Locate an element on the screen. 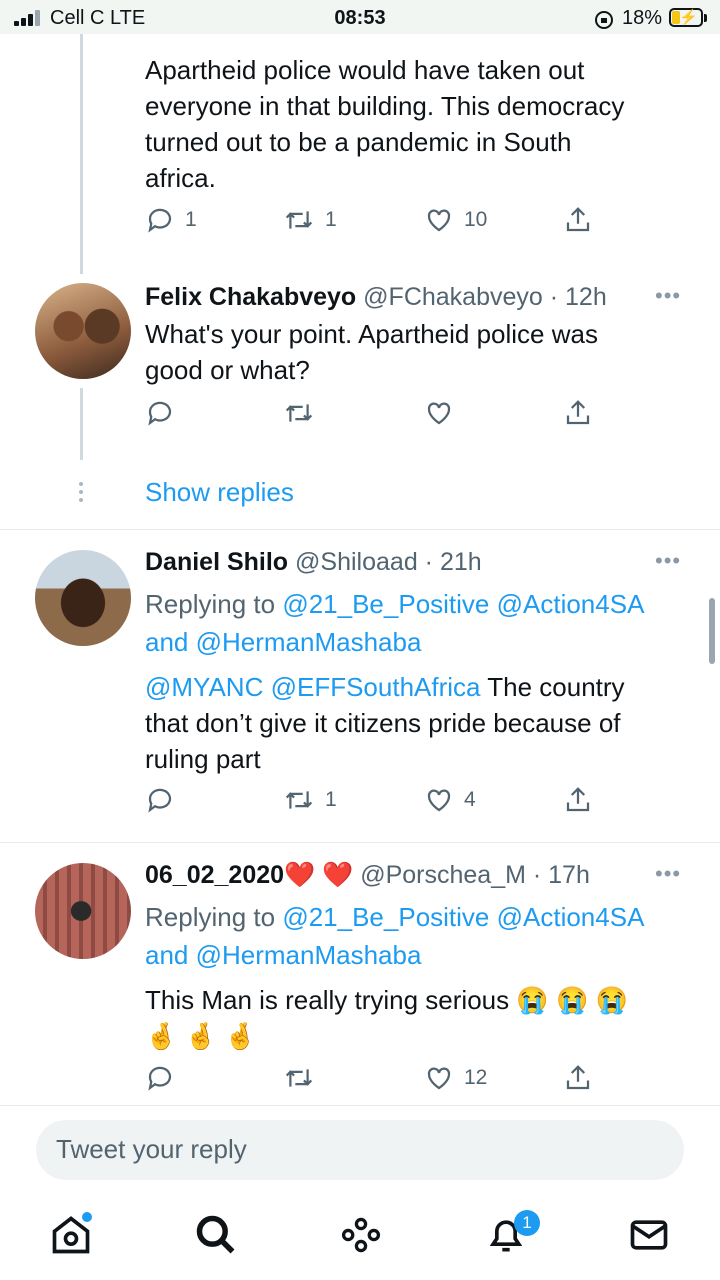 The image size is (720, 1280). messages-icon is located at coordinates (649, 1235).